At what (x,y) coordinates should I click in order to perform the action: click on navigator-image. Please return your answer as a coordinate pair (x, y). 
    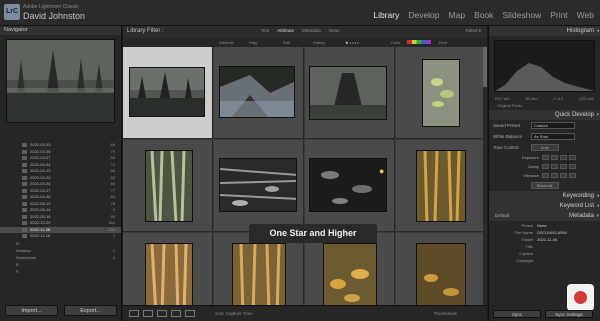
    Looking at the image, I should click on (60, 81).